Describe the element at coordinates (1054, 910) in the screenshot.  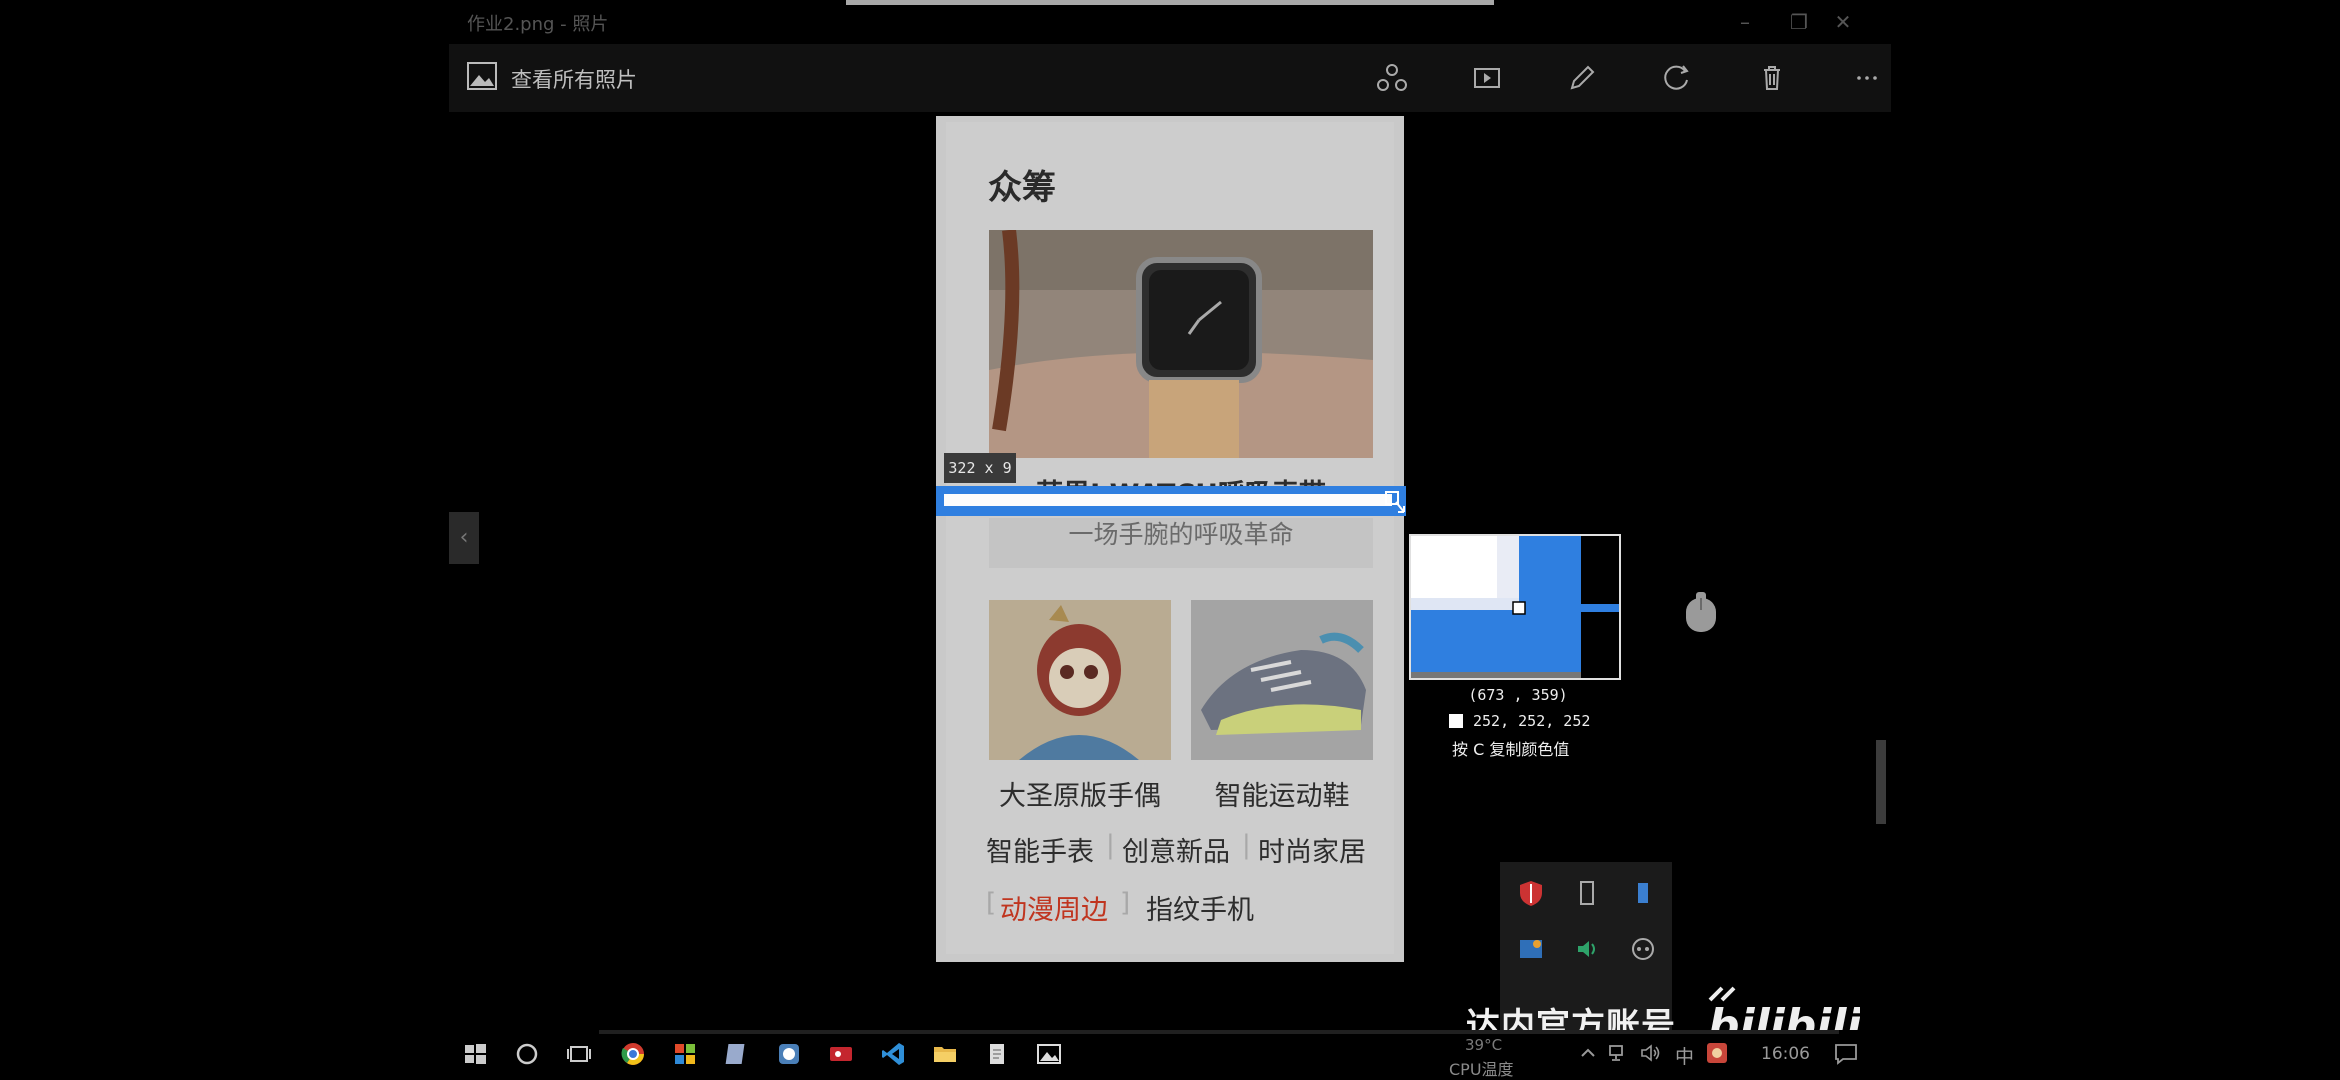
I see `tag-item-highlighted: 动漫周边` at that location.